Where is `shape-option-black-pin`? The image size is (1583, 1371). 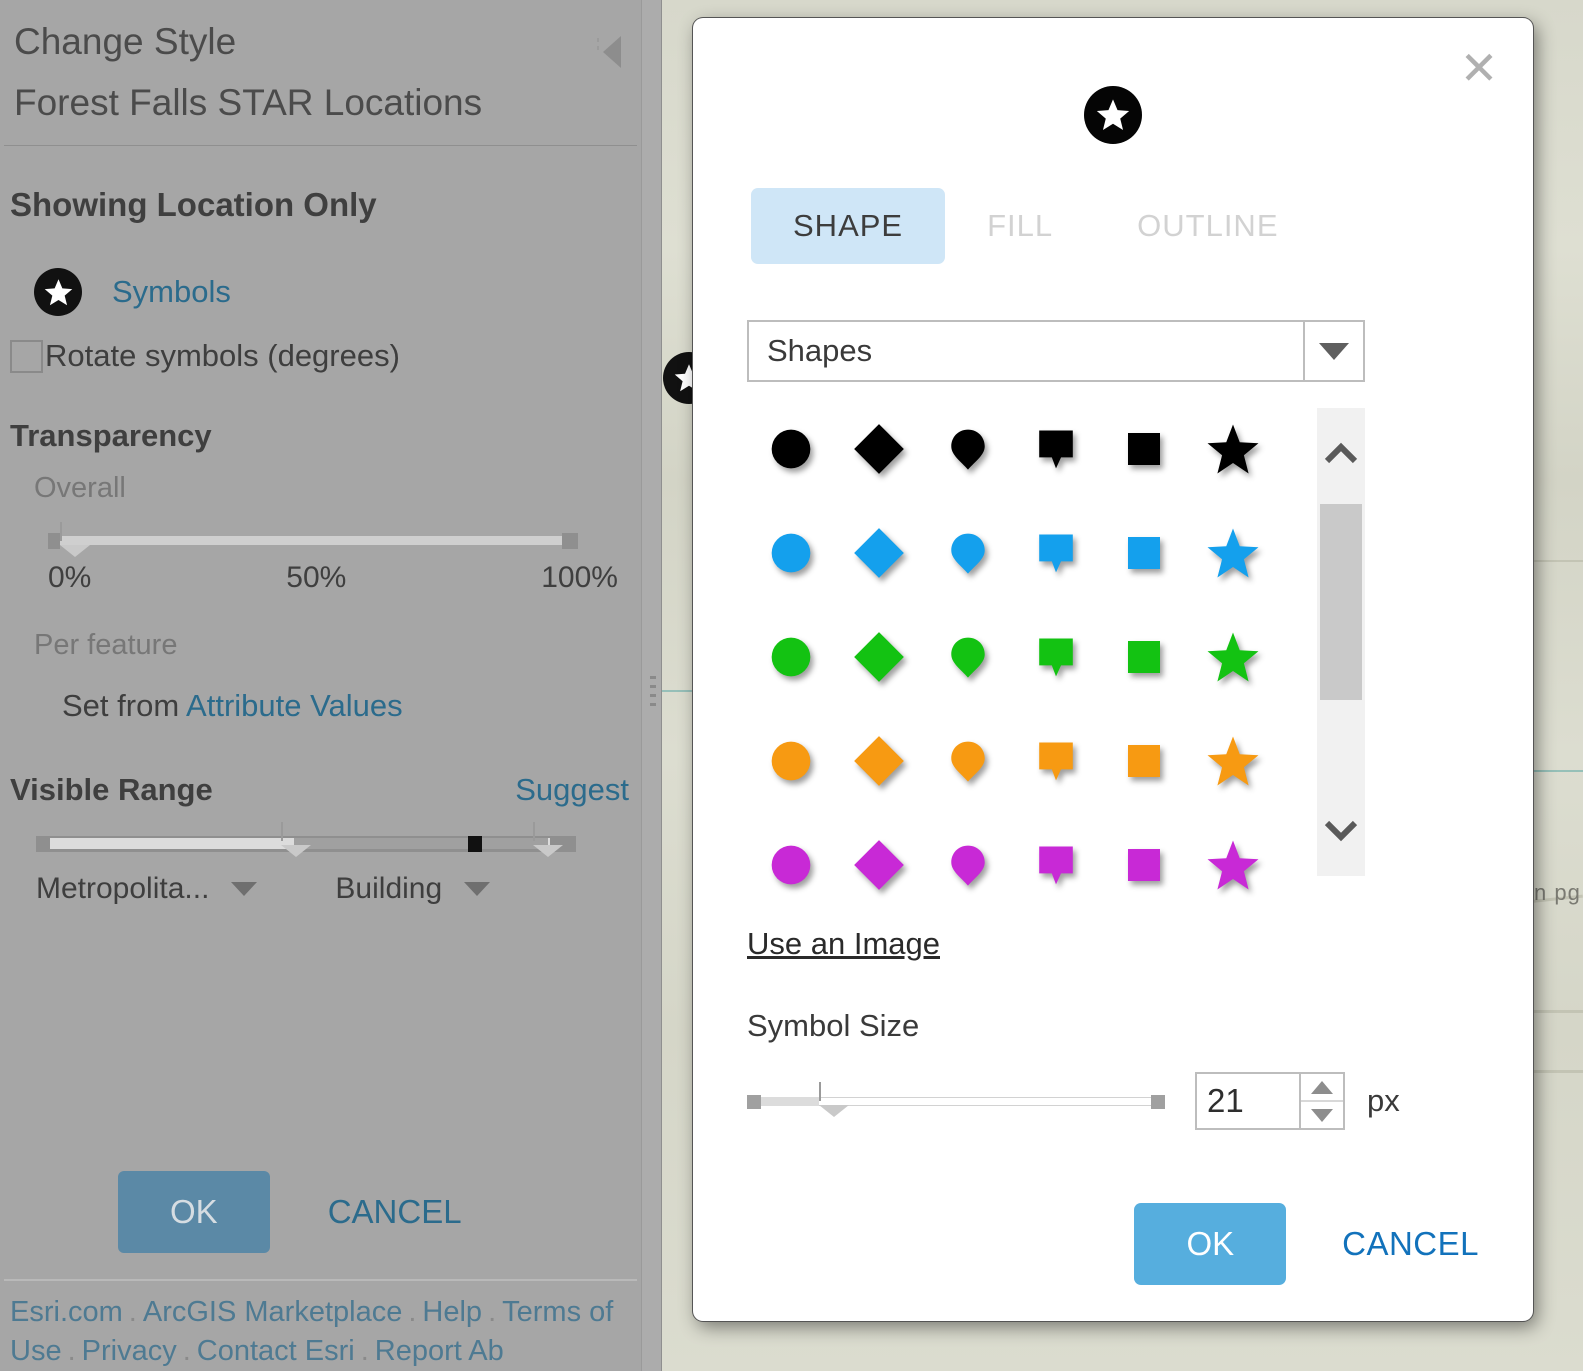
shape-option-black-pin is located at coordinates (968, 449).